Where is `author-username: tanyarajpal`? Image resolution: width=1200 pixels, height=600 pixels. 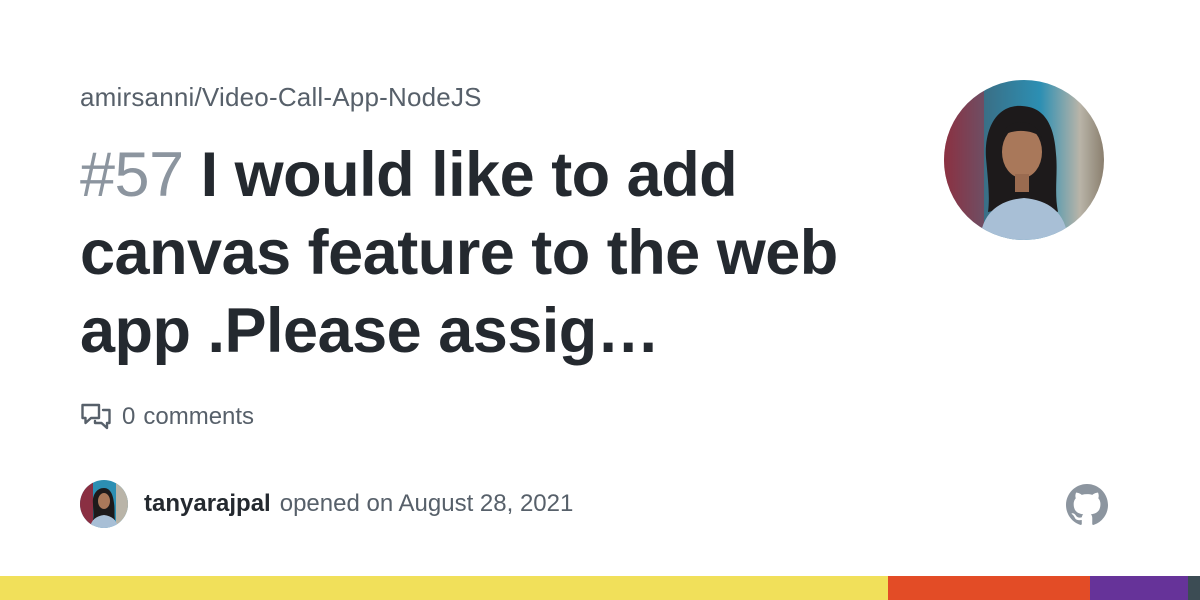
author-username: tanyarajpal is located at coordinates (207, 504).